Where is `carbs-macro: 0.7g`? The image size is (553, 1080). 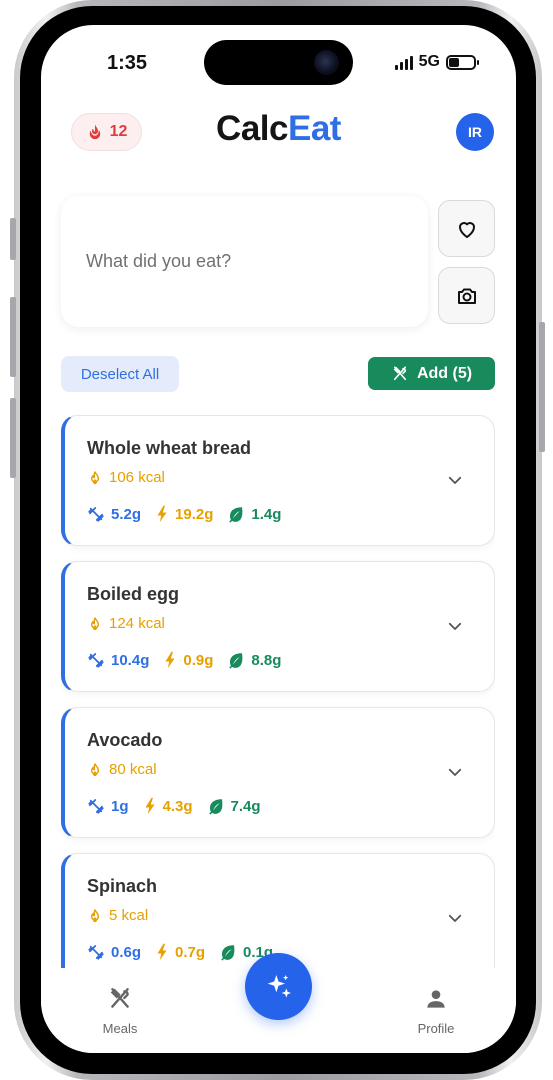 carbs-macro: 0.7g is located at coordinates (180, 952).